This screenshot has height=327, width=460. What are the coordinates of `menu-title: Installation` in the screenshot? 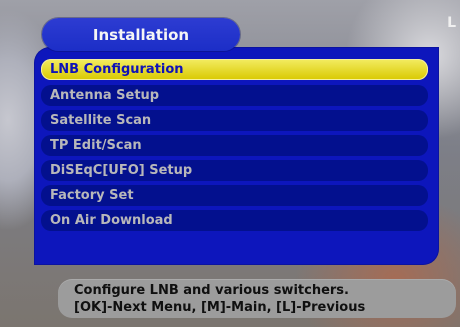 It's located at (141, 34).